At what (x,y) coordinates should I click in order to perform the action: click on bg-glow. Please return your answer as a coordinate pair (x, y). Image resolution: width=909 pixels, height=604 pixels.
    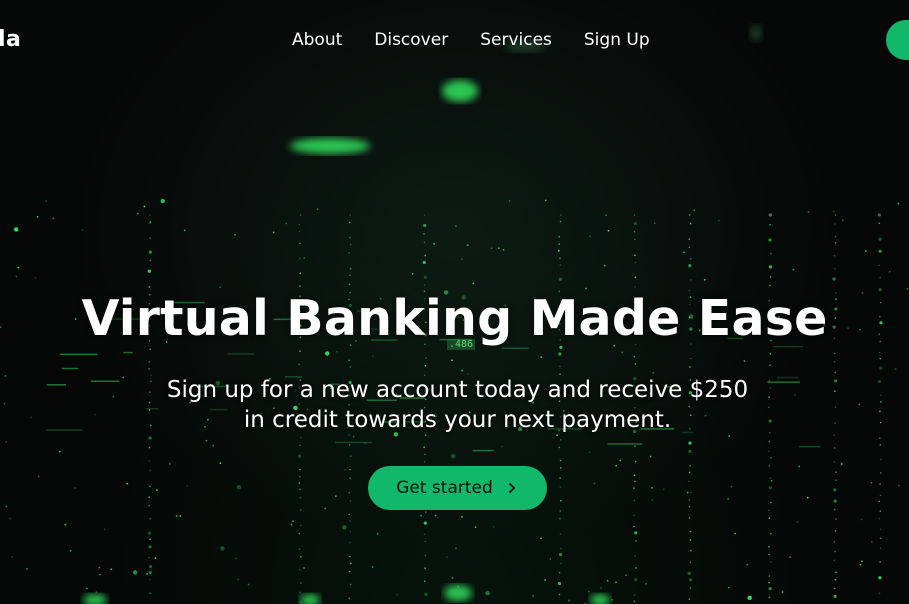
    Looking at the image, I should click on (600, 599).